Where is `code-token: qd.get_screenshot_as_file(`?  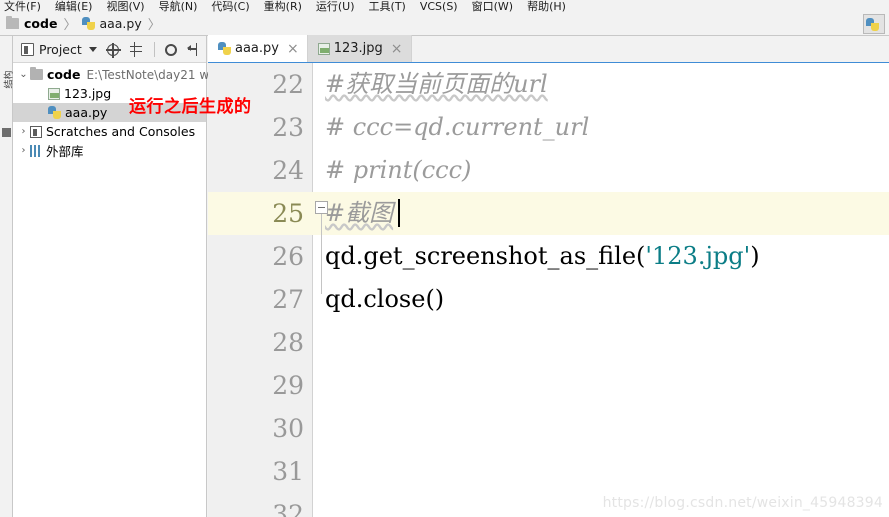
code-token: qd.get_screenshot_as_file( is located at coordinates (485, 256).